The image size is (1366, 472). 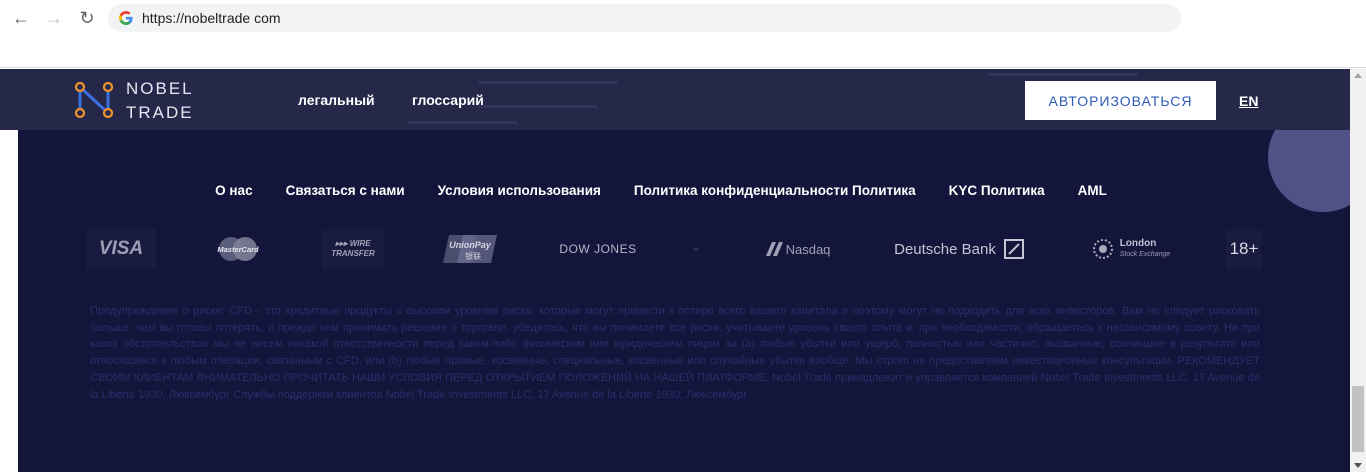 I want to click on language-switch: EN, so click(x=1248, y=101).